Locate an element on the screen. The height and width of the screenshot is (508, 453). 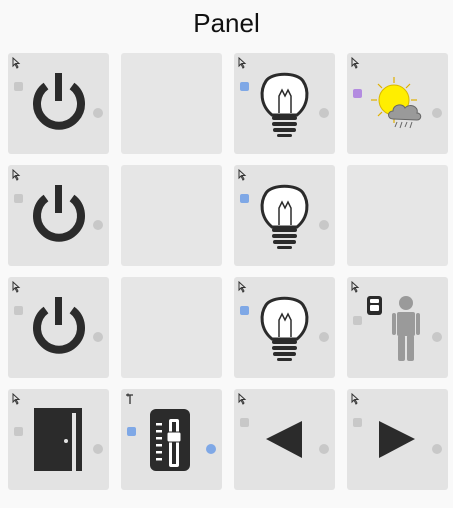
person-presence-icon is located at coordinates (393, 328).